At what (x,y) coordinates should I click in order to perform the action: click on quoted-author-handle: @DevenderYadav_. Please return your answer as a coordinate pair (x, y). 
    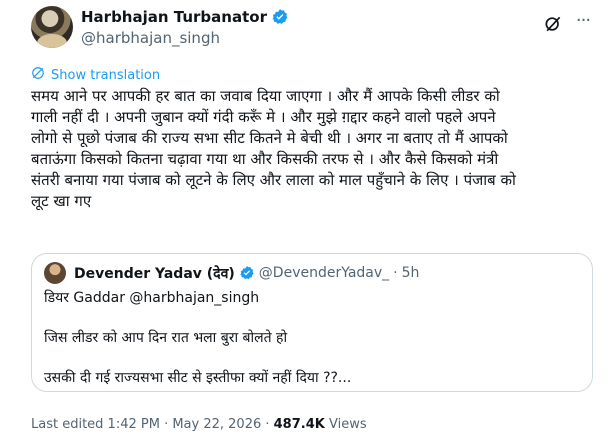
    Looking at the image, I should click on (324, 273).